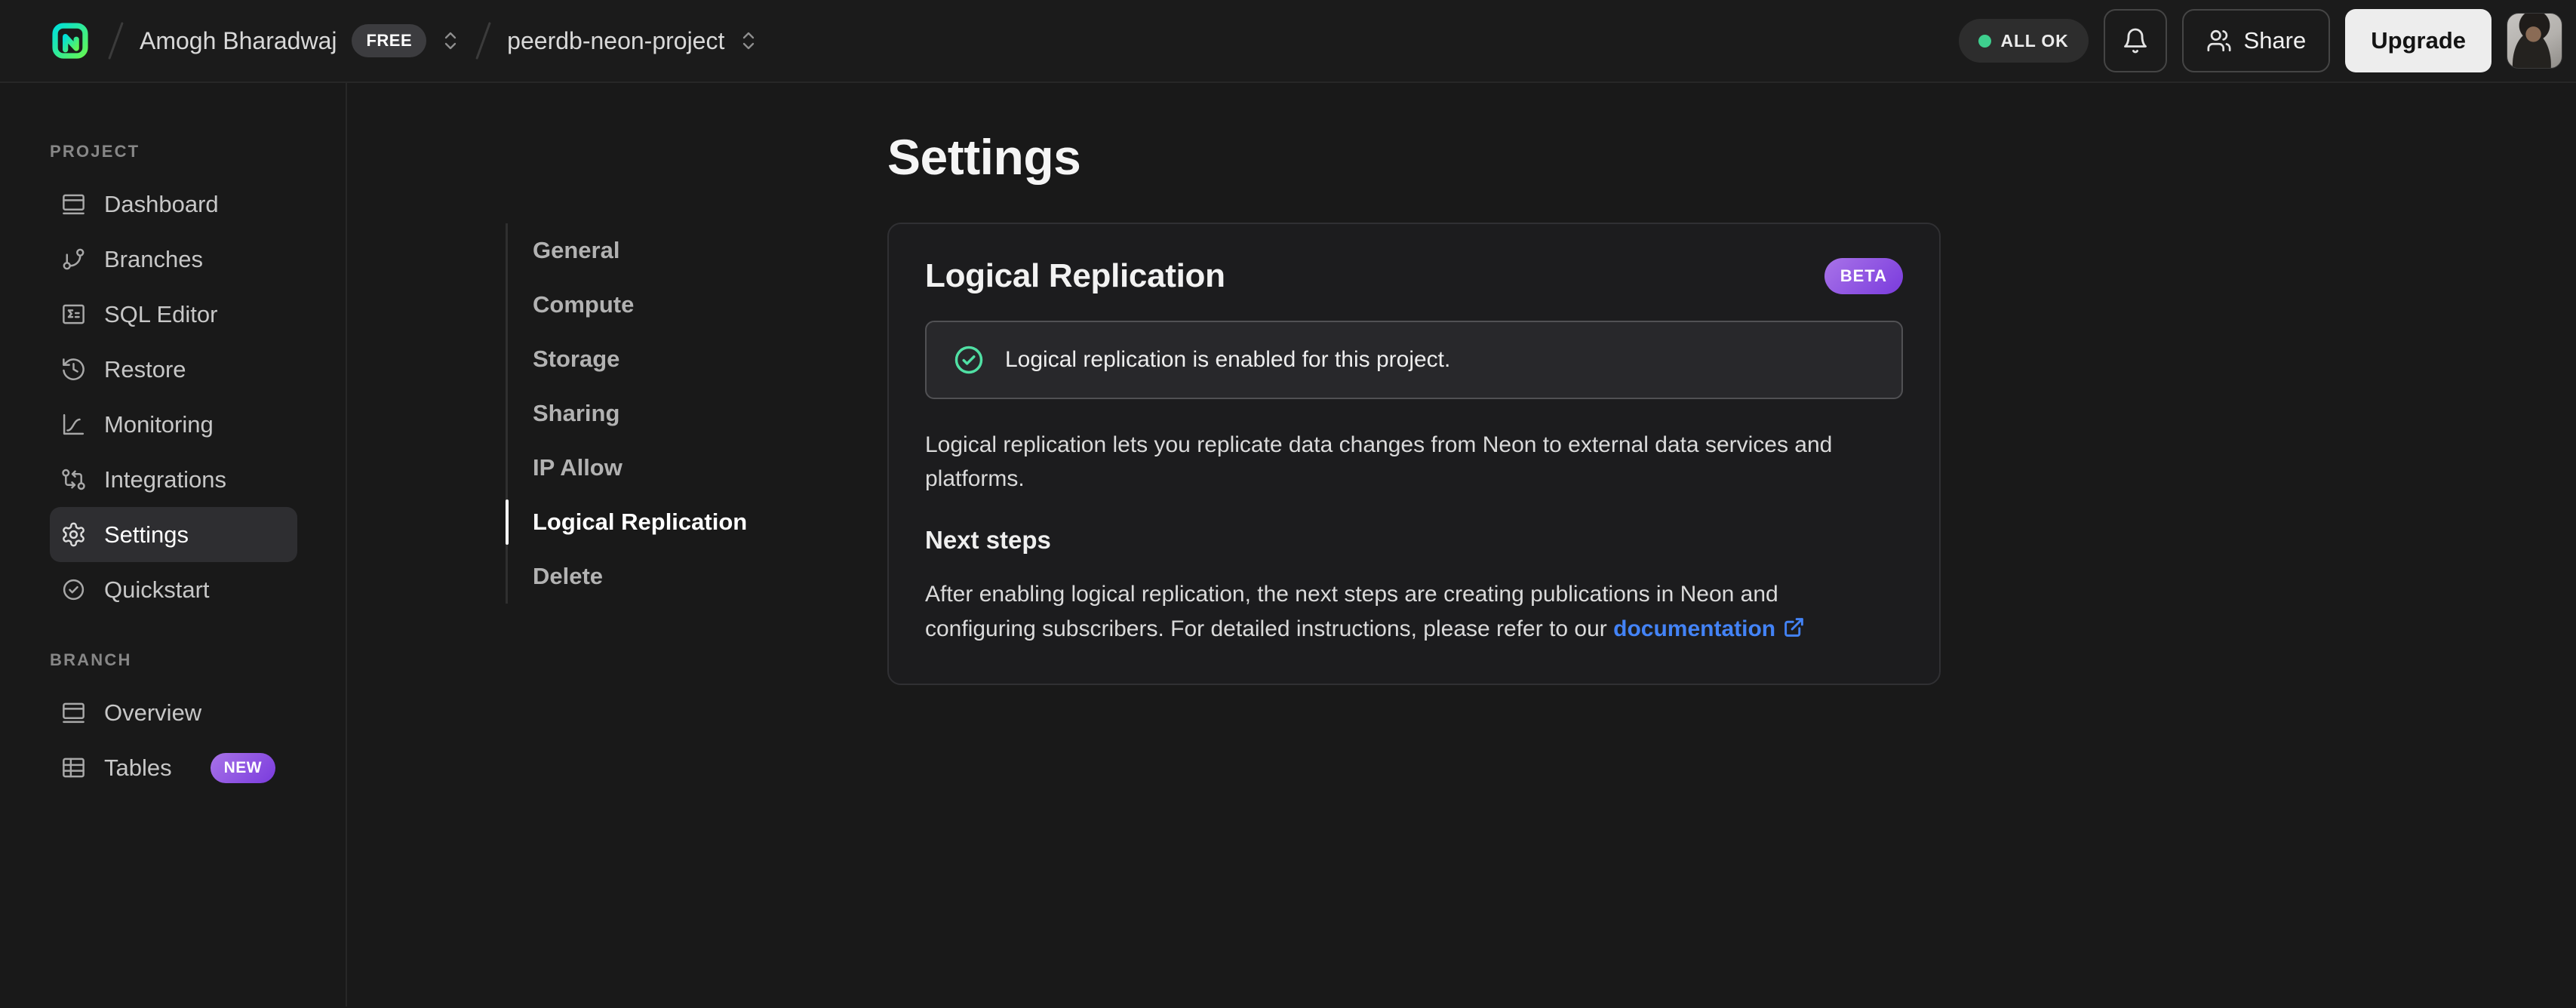 The width and height of the screenshot is (2576, 1008). What do you see at coordinates (138, 767) in the screenshot?
I see `sidebar-item-label: Tables` at bounding box center [138, 767].